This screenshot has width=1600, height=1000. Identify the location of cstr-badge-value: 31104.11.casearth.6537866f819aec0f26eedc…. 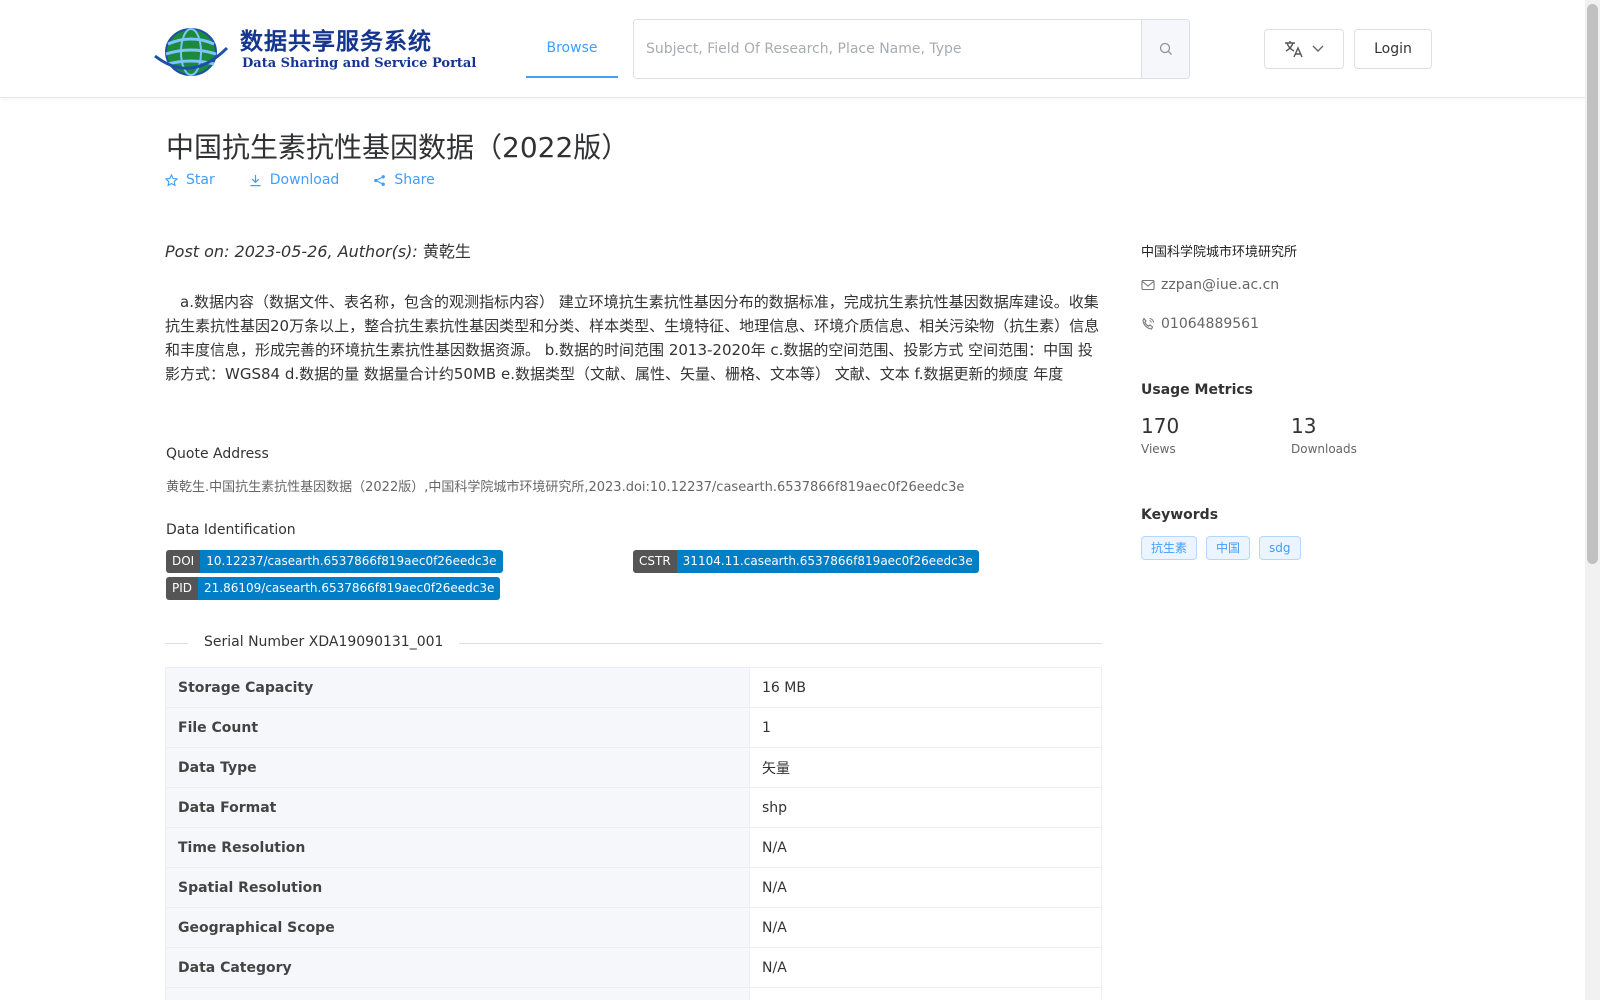
(827, 561).